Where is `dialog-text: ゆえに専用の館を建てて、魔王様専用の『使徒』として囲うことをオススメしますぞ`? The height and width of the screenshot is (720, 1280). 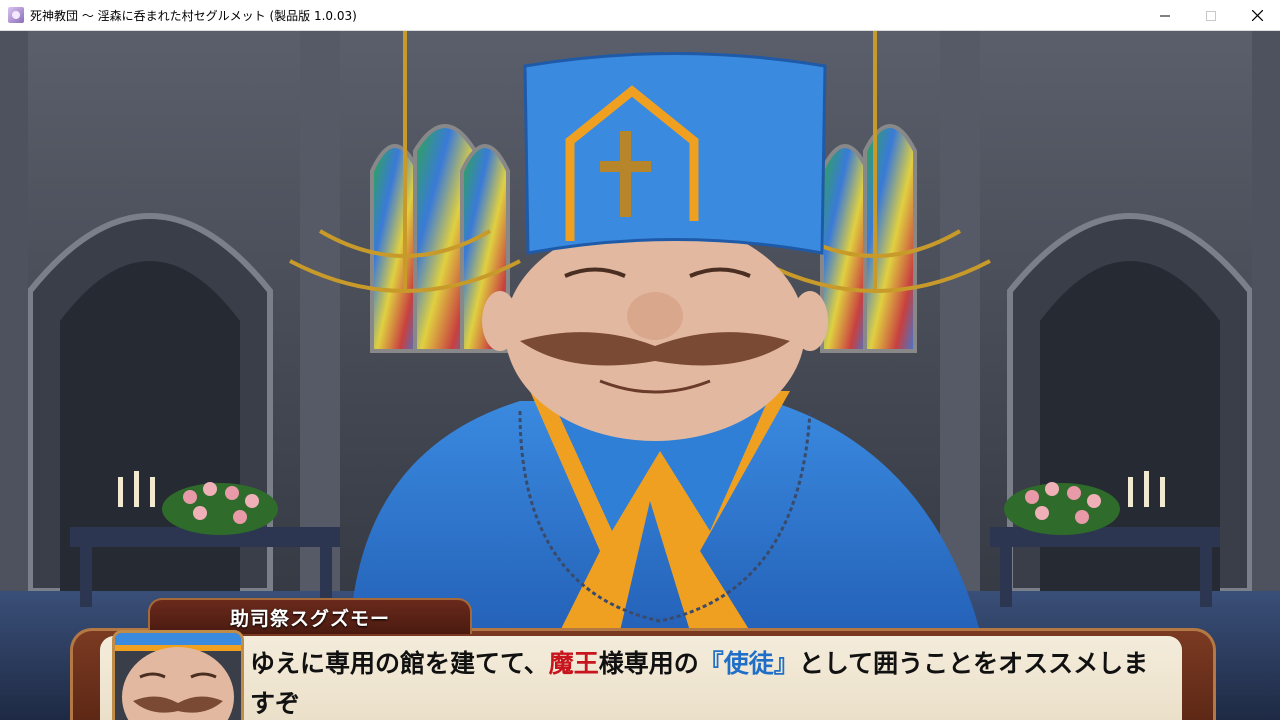
dialog-text: ゆえに専用の館を建てて、魔王様専用の『使徒』として囲うことをオススメしますぞ is located at coordinates (710, 682).